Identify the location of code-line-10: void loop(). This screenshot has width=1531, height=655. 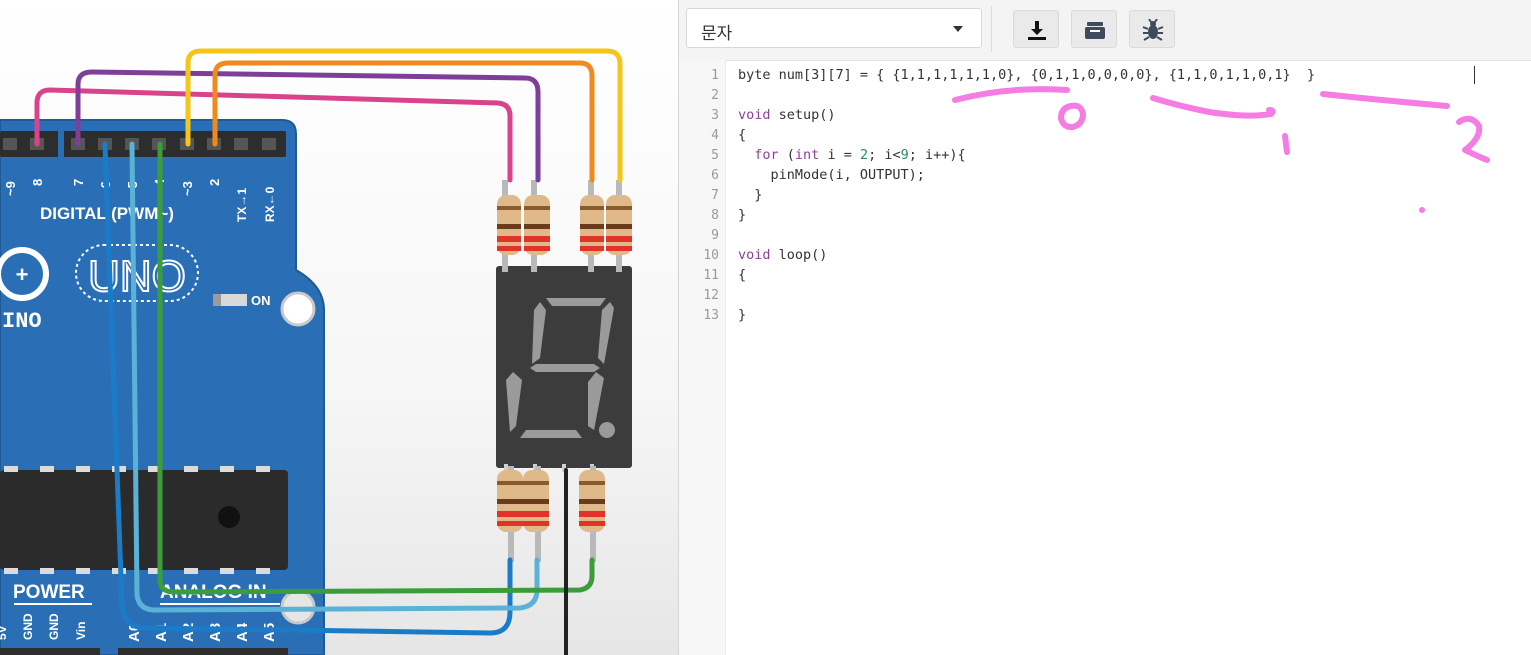
(782, 255).